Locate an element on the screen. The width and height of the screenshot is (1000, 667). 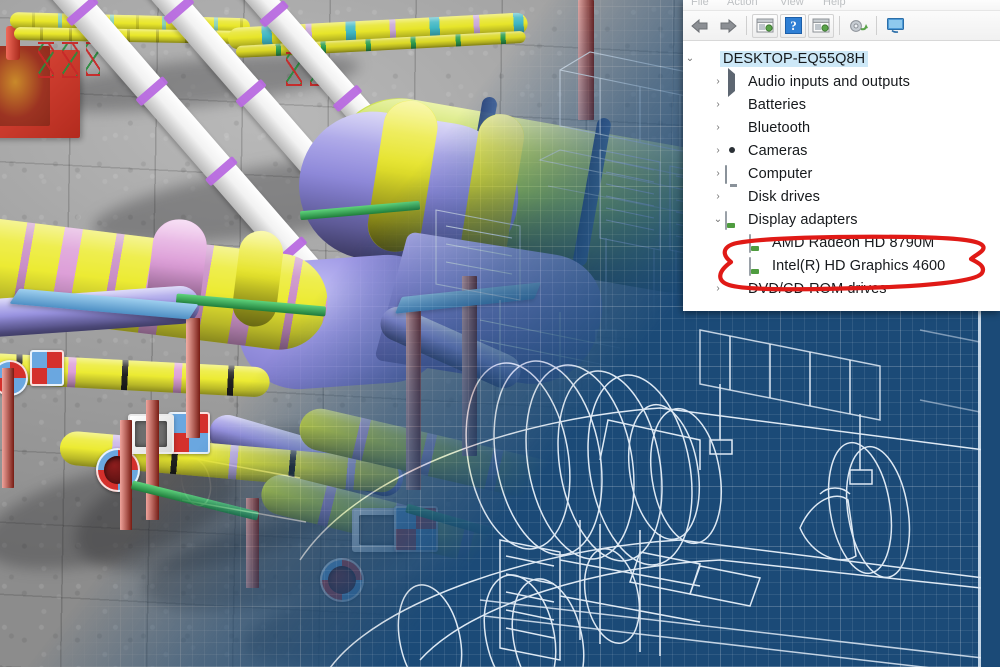
show-hidden-devices-icon is located at coordinates (895, 26).